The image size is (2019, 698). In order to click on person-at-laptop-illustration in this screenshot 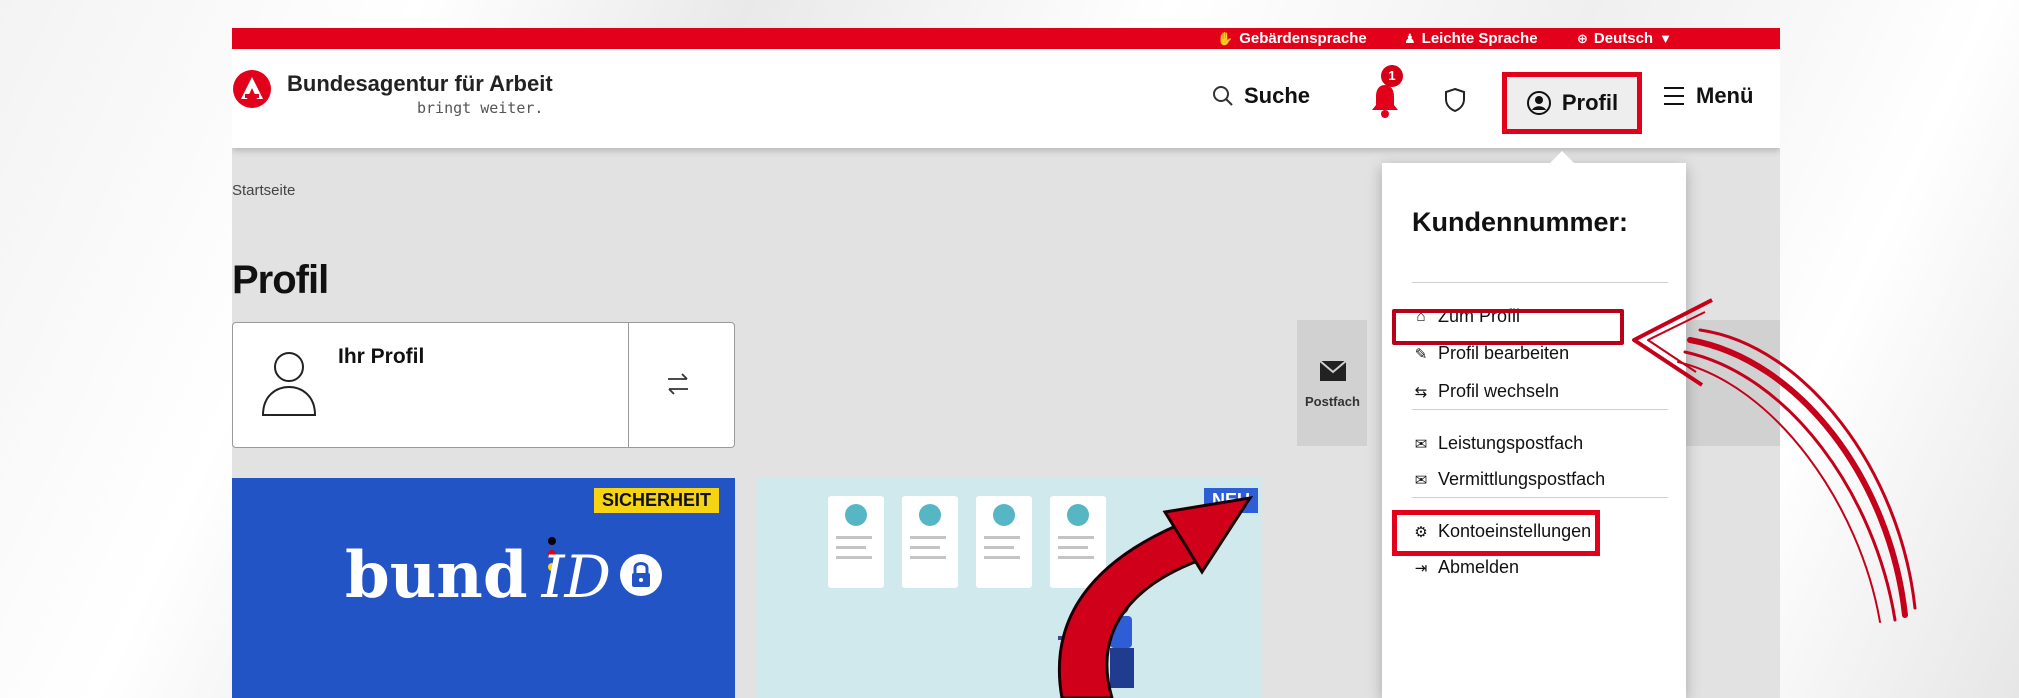, I will do `click(1096, 642)`.